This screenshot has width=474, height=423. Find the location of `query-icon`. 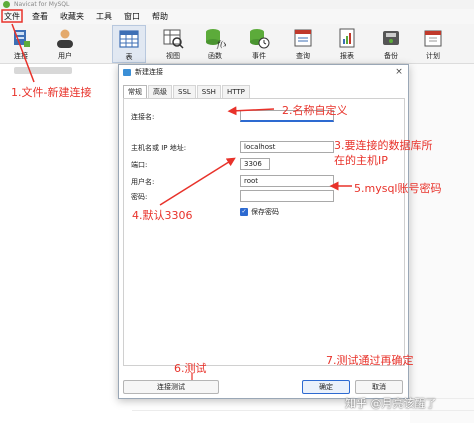

query-icon is located at coordinates (303, 38).